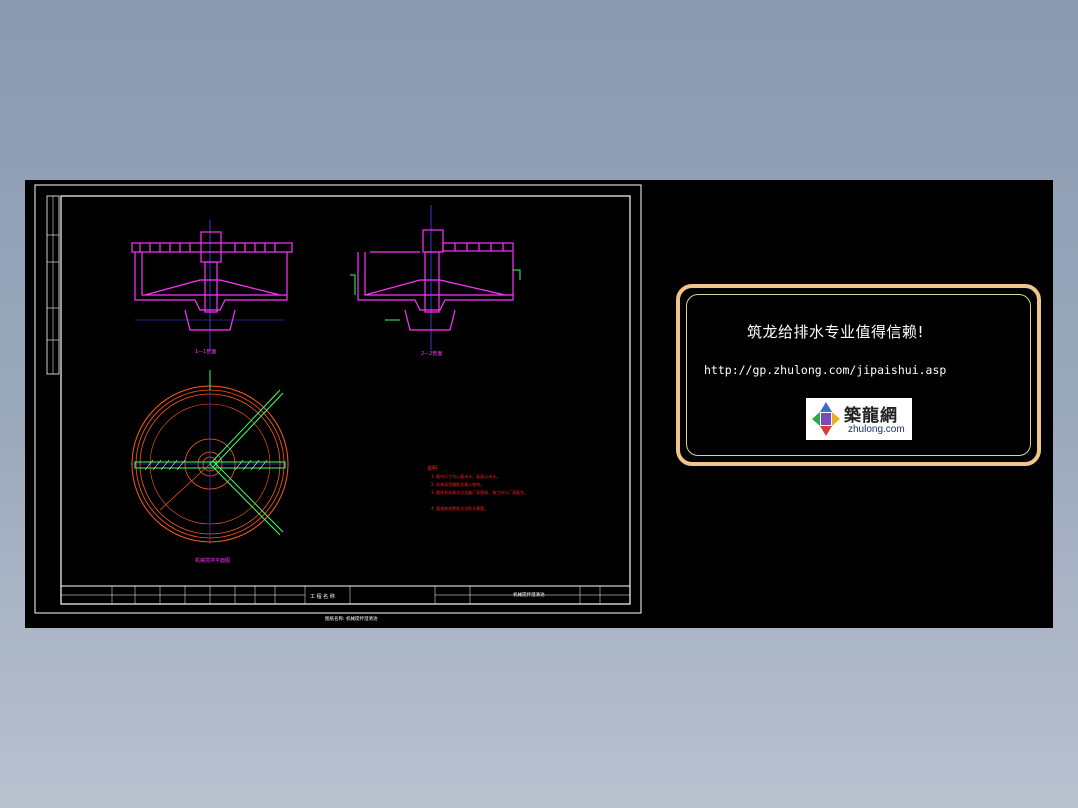 The height and width of the screenshot is (808, 1078). I want to click on title-block-project: 工 程 名 称, so click(322, 596).